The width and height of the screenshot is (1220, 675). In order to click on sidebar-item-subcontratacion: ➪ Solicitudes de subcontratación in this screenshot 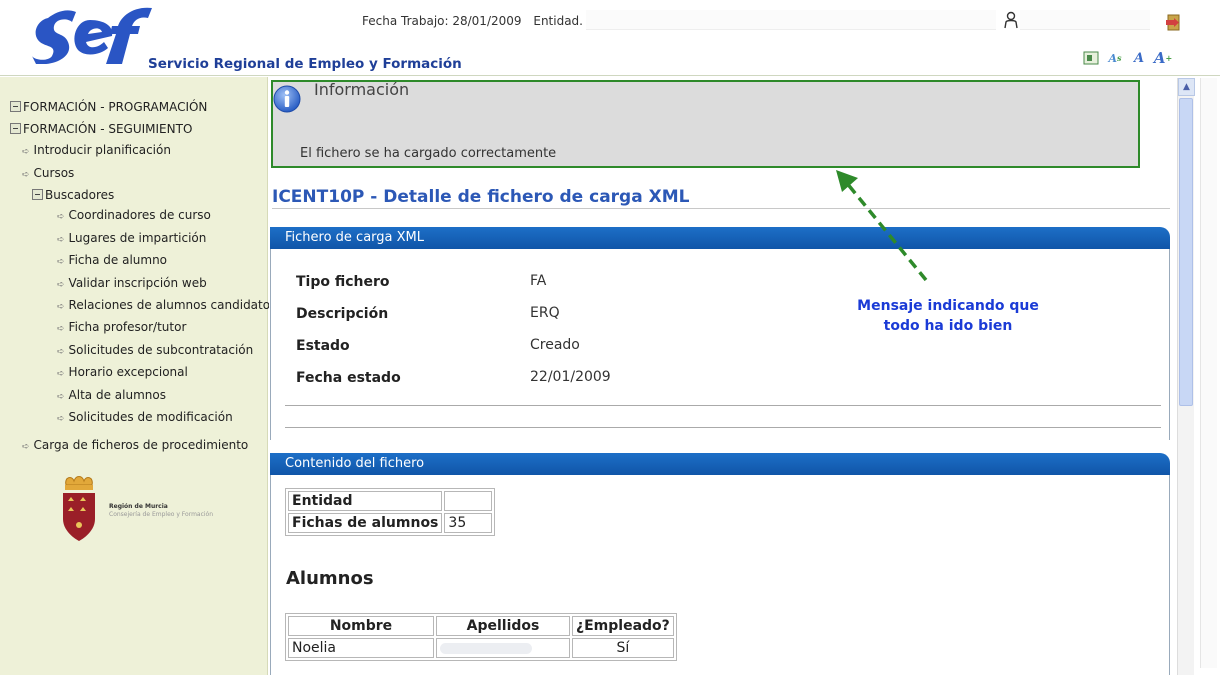, I will do `click(155, 350)`.